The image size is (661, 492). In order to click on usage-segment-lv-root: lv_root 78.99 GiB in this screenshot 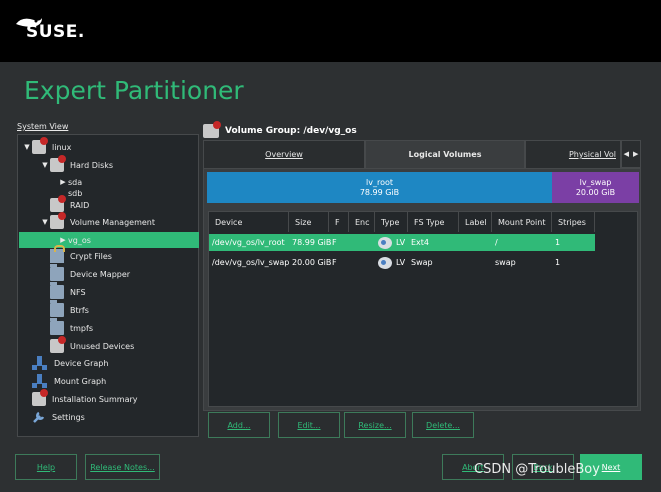, I will do `click(379, 187)`.